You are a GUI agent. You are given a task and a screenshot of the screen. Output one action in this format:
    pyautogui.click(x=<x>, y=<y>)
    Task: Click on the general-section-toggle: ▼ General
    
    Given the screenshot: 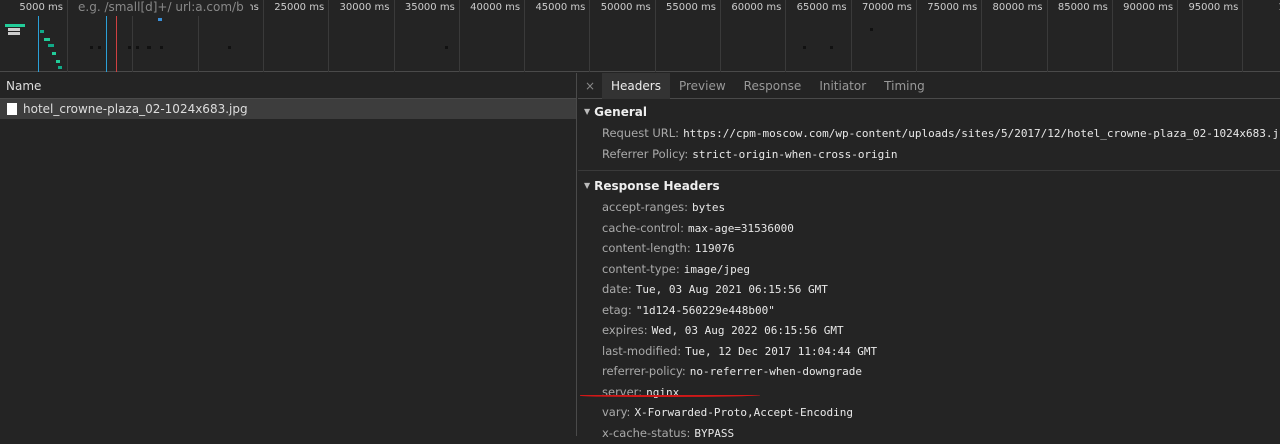 What is the action you would take?
    pyautogui.click(x=929, y=112)
    